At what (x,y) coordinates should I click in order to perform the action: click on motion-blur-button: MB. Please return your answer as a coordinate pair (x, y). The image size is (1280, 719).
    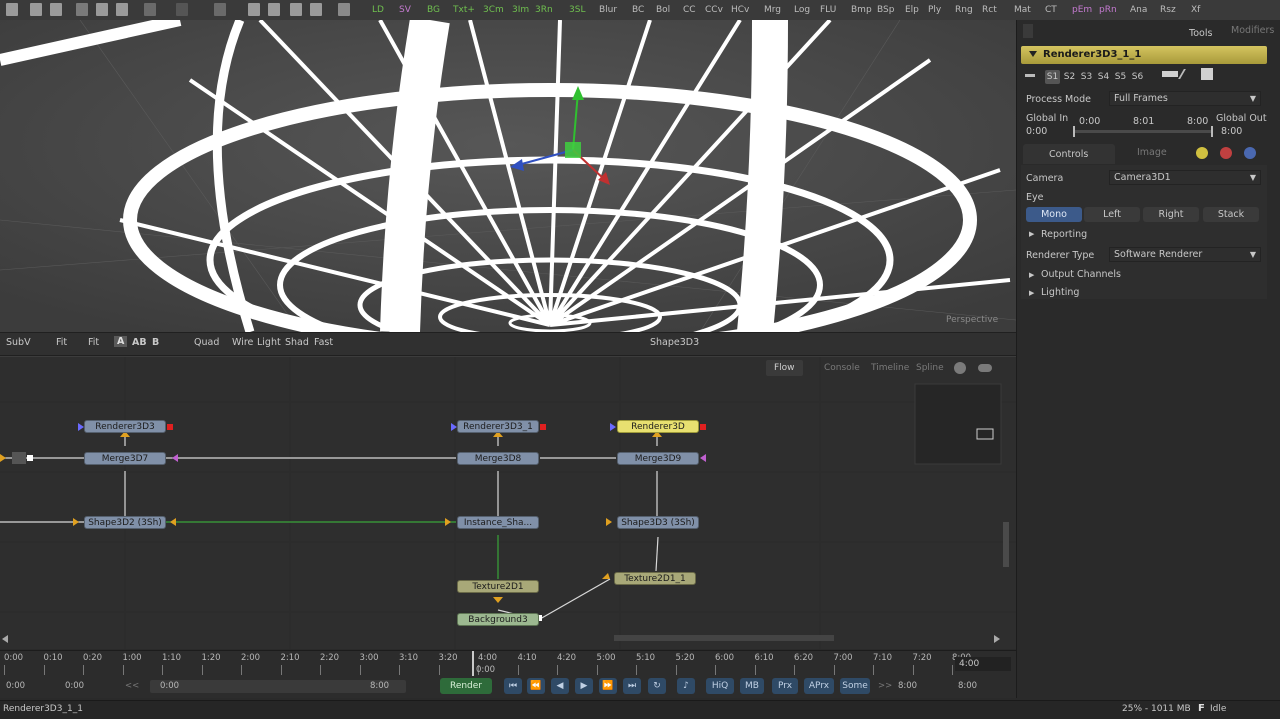
    Looking at the image, I should click on (752, 686).